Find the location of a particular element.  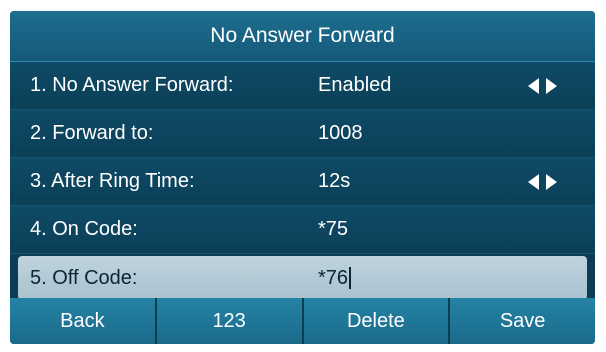

row-label: 2. Forward to: is located at coordinates (92, 133).